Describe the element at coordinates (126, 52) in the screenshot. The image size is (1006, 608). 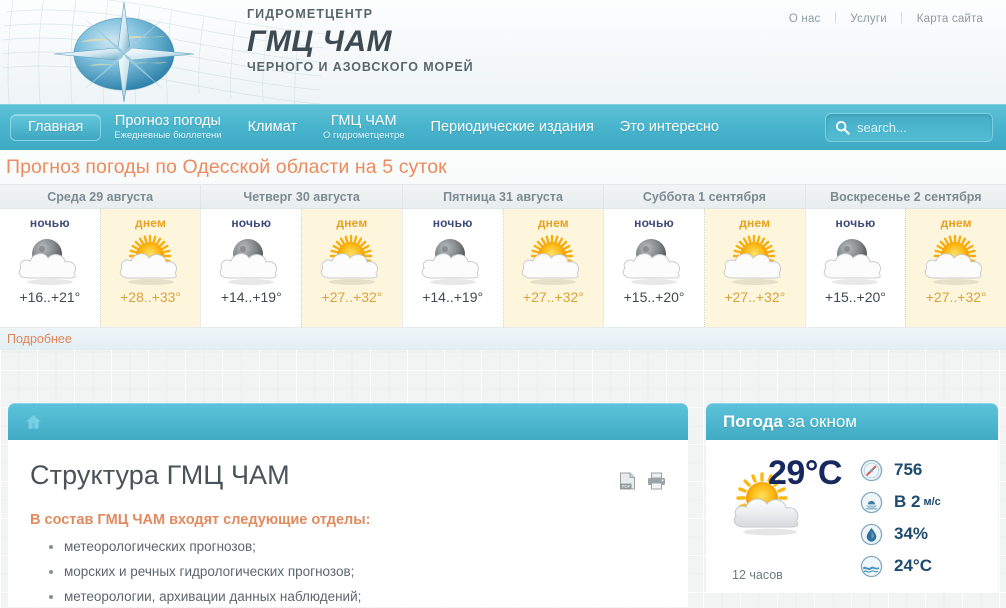
I see `site-logo` at that location.